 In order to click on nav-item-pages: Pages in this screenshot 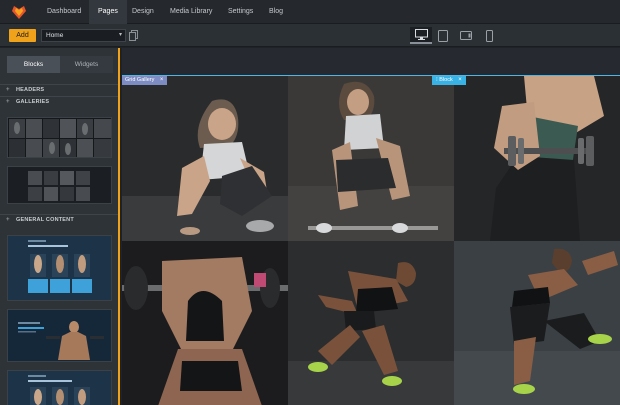, I will do `click(108, 12)`.